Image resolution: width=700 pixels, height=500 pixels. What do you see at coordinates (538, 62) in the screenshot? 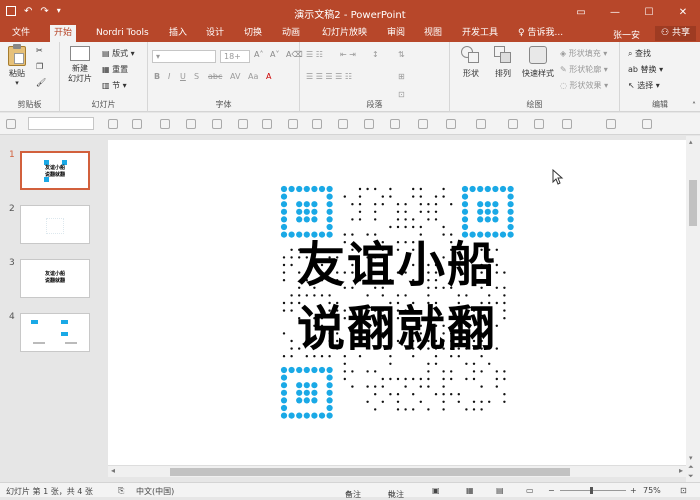
I see `quick-style-button: 快速样式` at bounding box center [538, 62].